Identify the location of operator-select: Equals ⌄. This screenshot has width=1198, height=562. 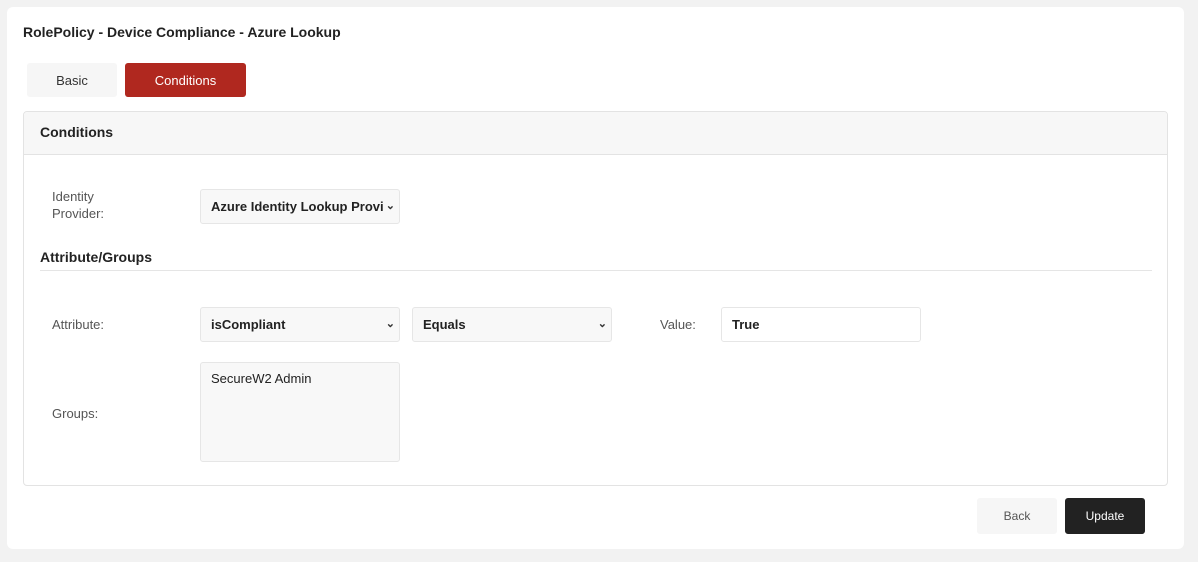
(512, 324).